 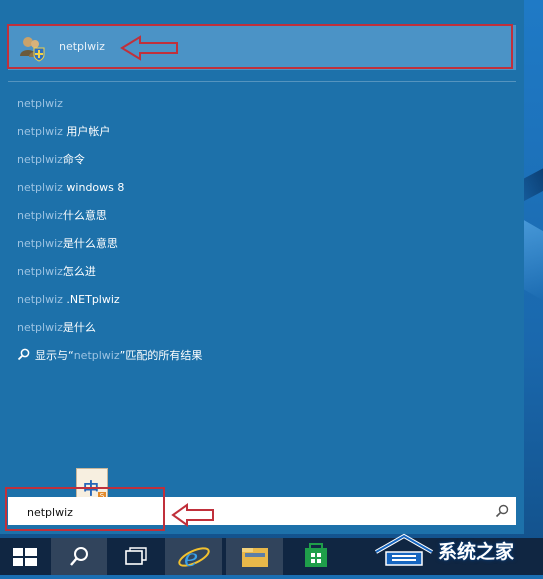 I want to click on suggestion-item: netplwiz是什么, so click(x=70, y=334).